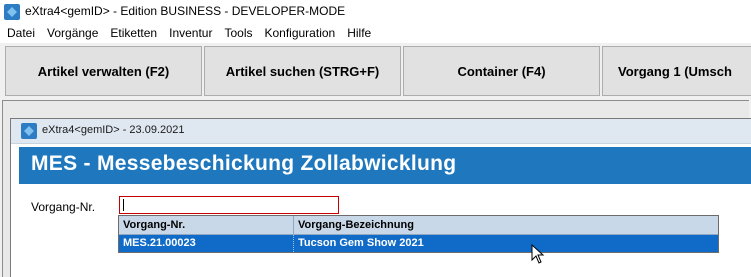 This screenshot has width=751, height=277. What do you see at coordinates (206, 225) in the screenshot?
I see `column-header-vorgang-nr: Vorgang-Nr.` at bounding box center [206, 225].